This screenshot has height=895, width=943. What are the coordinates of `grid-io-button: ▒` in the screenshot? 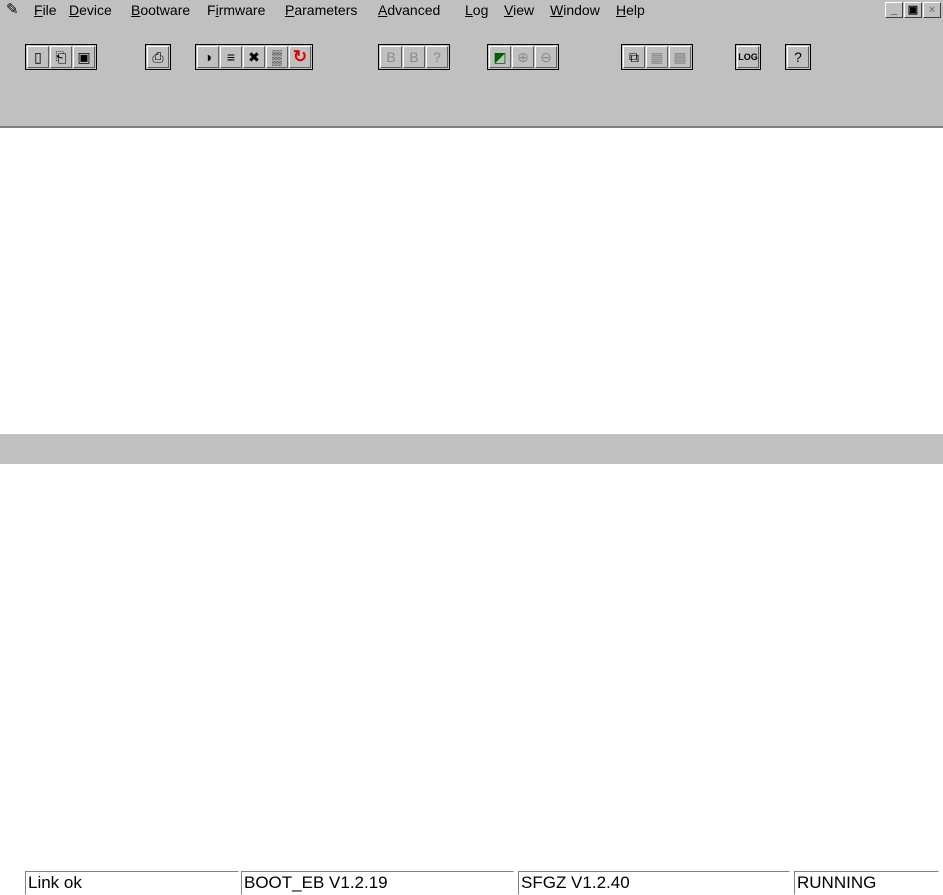 It's located at (277, 57).